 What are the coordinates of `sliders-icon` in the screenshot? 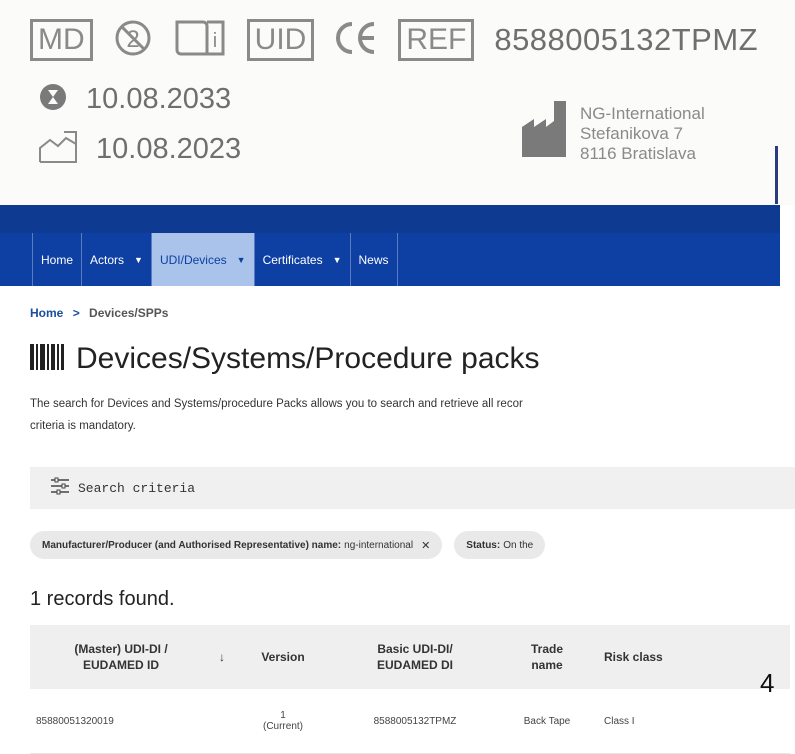 It's located at (60, 488).